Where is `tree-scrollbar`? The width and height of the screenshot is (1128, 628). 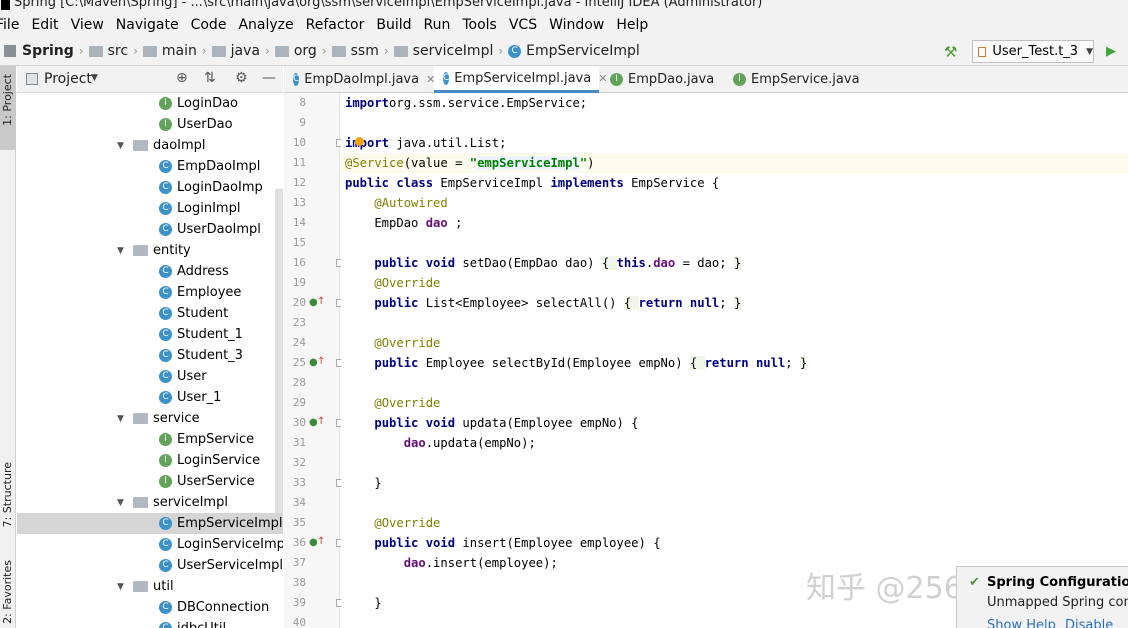
tree-scrollbar is located at coordinates (279, 351).